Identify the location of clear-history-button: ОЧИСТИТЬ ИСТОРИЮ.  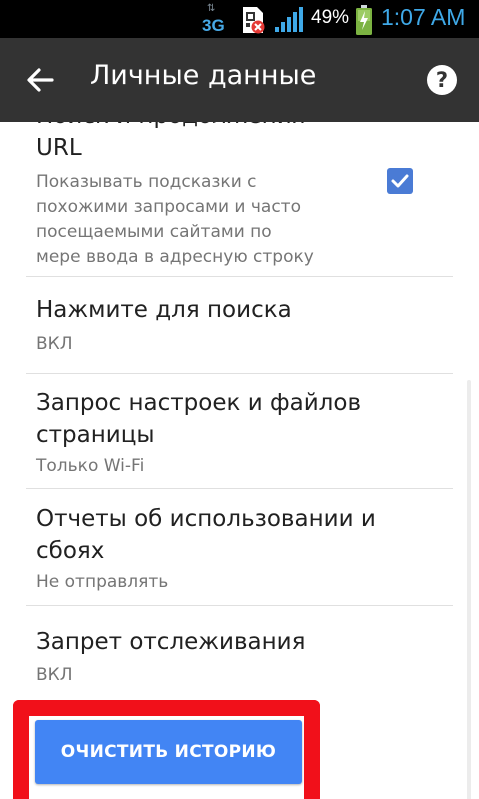
(168, 752).